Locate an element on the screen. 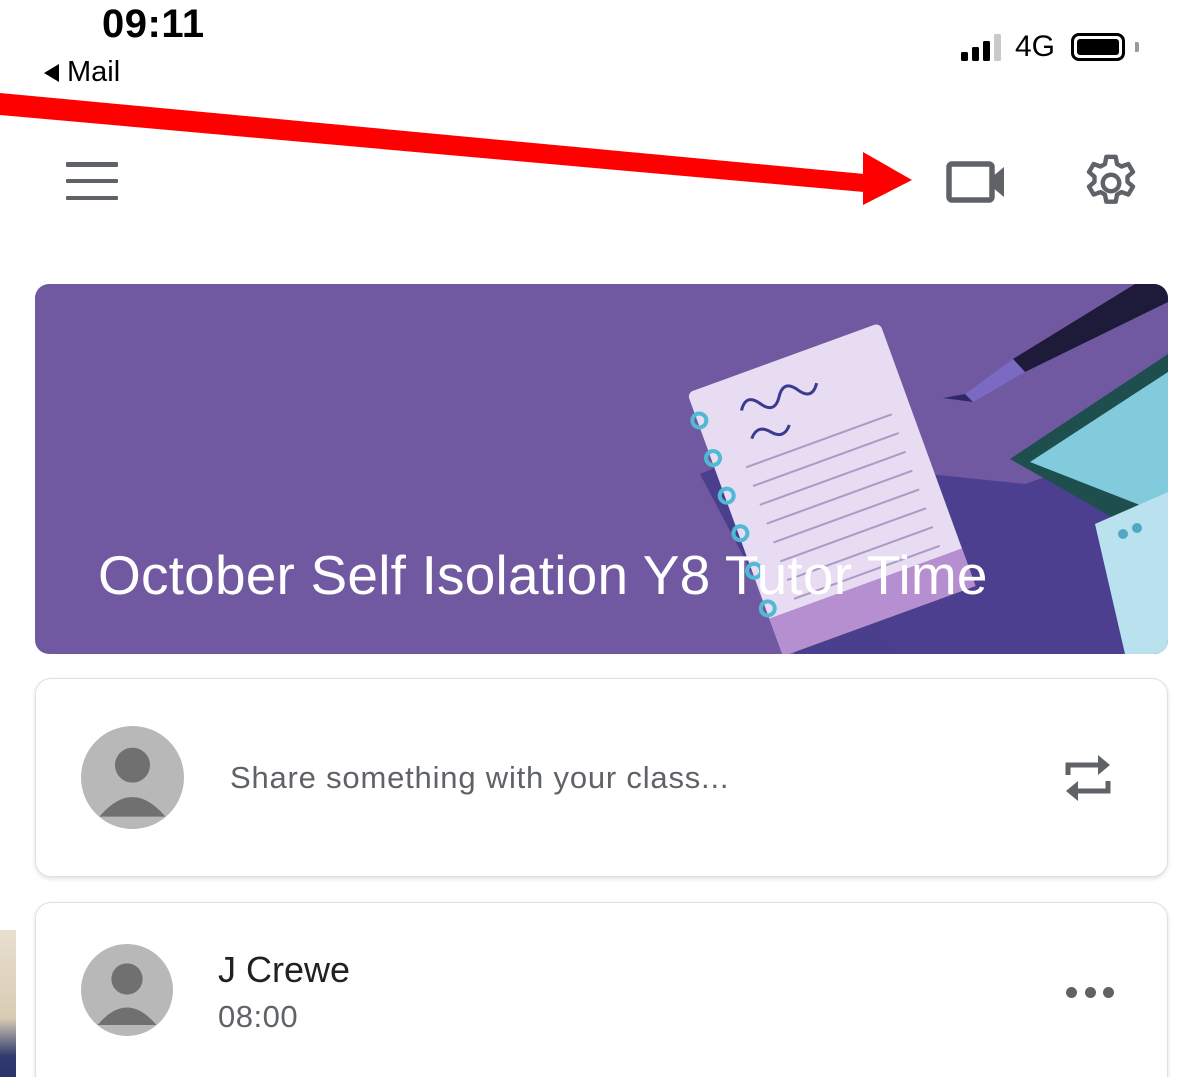 This screenshot has width=1191, height=1077. back-triangle-icon is located at coordinates (51, 72).